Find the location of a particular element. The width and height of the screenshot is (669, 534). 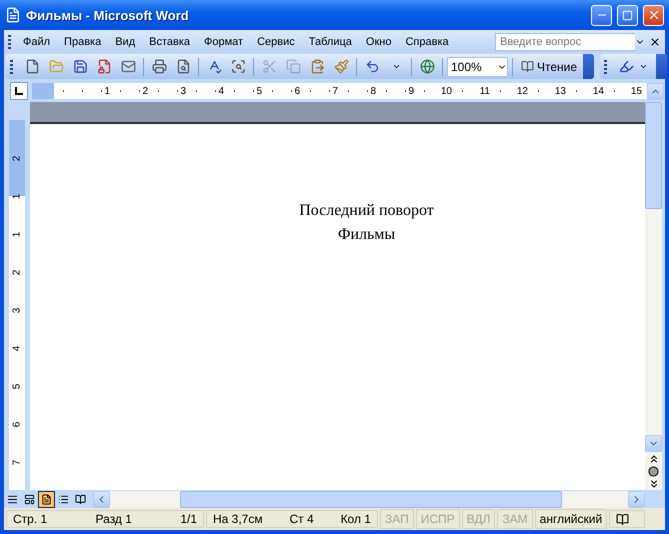

menu-item: Правка is located at coordinates (83, 42).